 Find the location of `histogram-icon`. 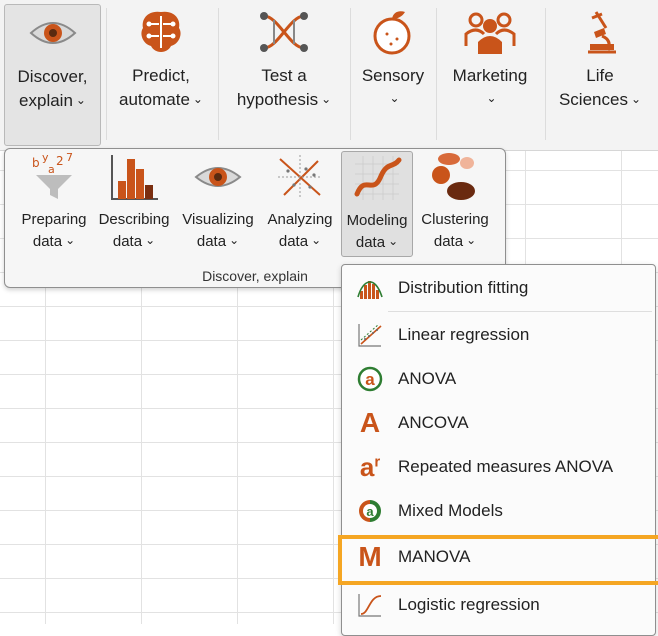

histogram-icon is located at coordinates (134, 177).